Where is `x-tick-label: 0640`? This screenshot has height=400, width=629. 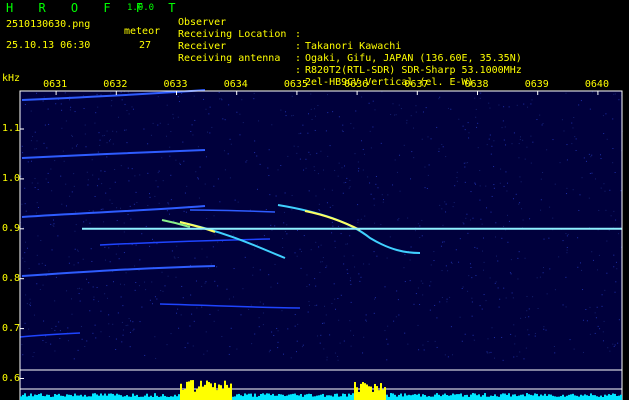
x-tick-label: 0640 is located at coordinates (596, 84).